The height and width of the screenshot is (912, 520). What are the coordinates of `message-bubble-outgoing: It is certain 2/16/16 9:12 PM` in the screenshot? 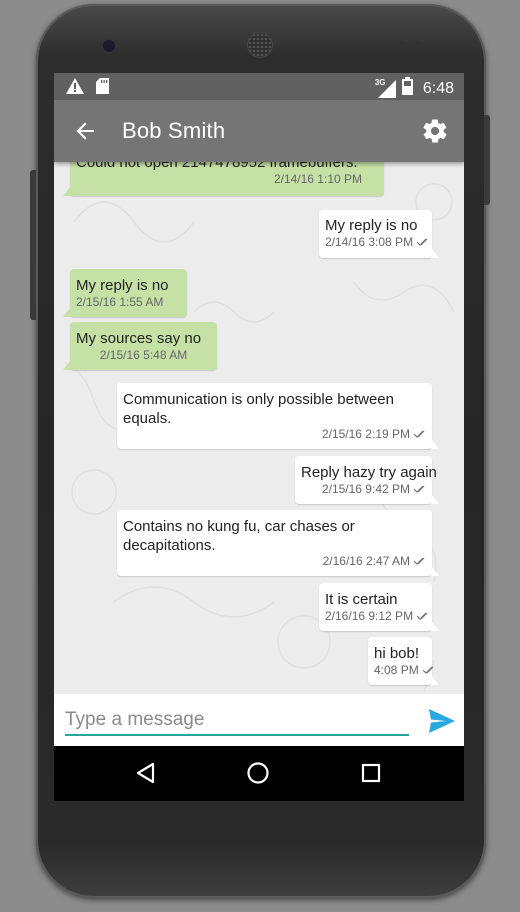 It's located at (379, 607).